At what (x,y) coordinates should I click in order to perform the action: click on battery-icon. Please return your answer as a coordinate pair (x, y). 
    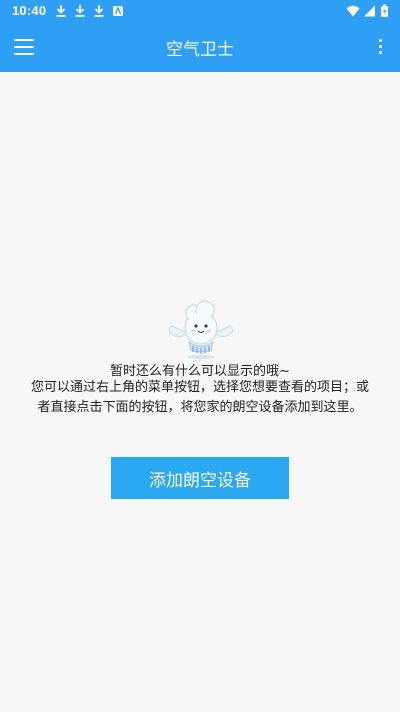
    Looking at the image, I should click on (384, 10).